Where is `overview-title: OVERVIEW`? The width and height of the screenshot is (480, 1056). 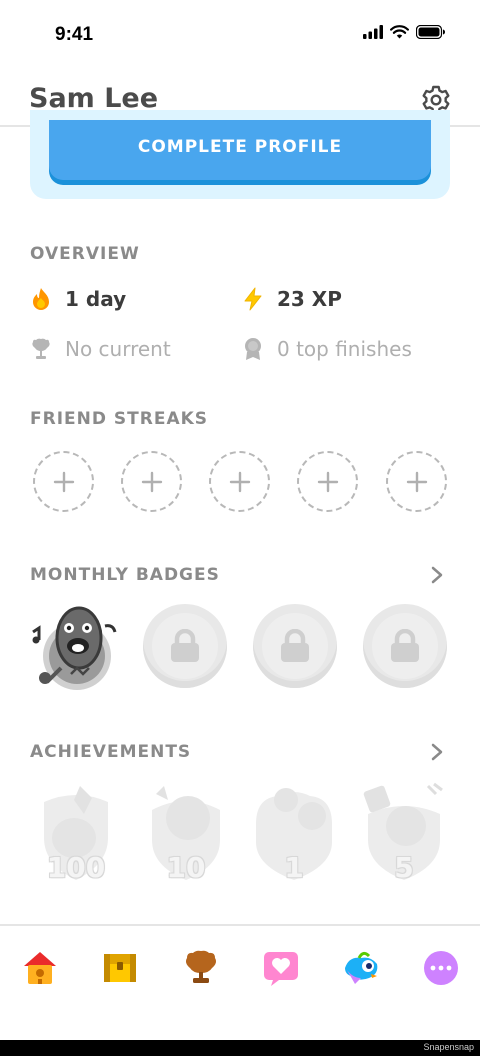 overview-title: OVERVIEW is located at coordinates (85, 254).